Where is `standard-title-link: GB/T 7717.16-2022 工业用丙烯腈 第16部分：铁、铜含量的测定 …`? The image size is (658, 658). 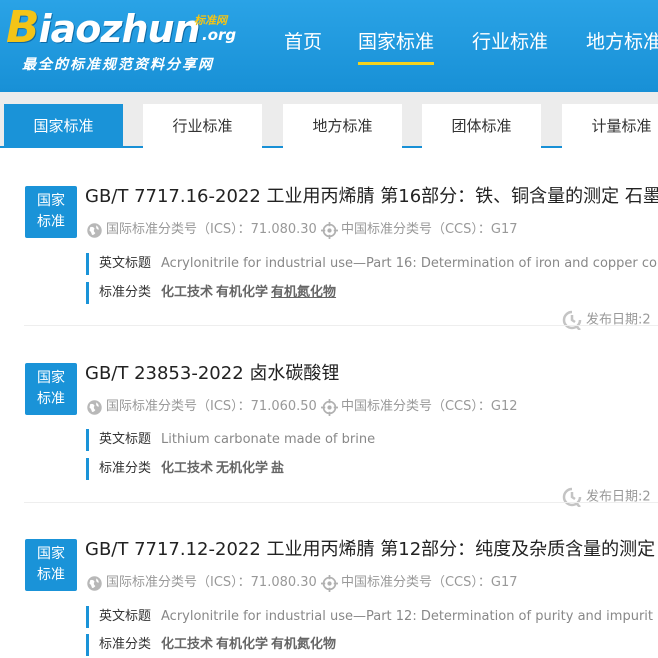
standard-title-link: GB/T 7717.16-2022 工业用丙烯腈 第16部分：铁、铜含量的测定 … is located at coordinates (371, 197).